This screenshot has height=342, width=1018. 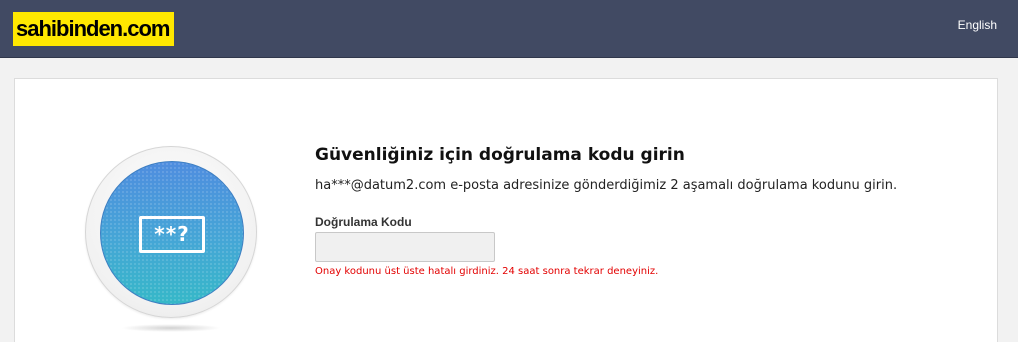 I want to click on language-english-link: English, so click(x=977, y=25).